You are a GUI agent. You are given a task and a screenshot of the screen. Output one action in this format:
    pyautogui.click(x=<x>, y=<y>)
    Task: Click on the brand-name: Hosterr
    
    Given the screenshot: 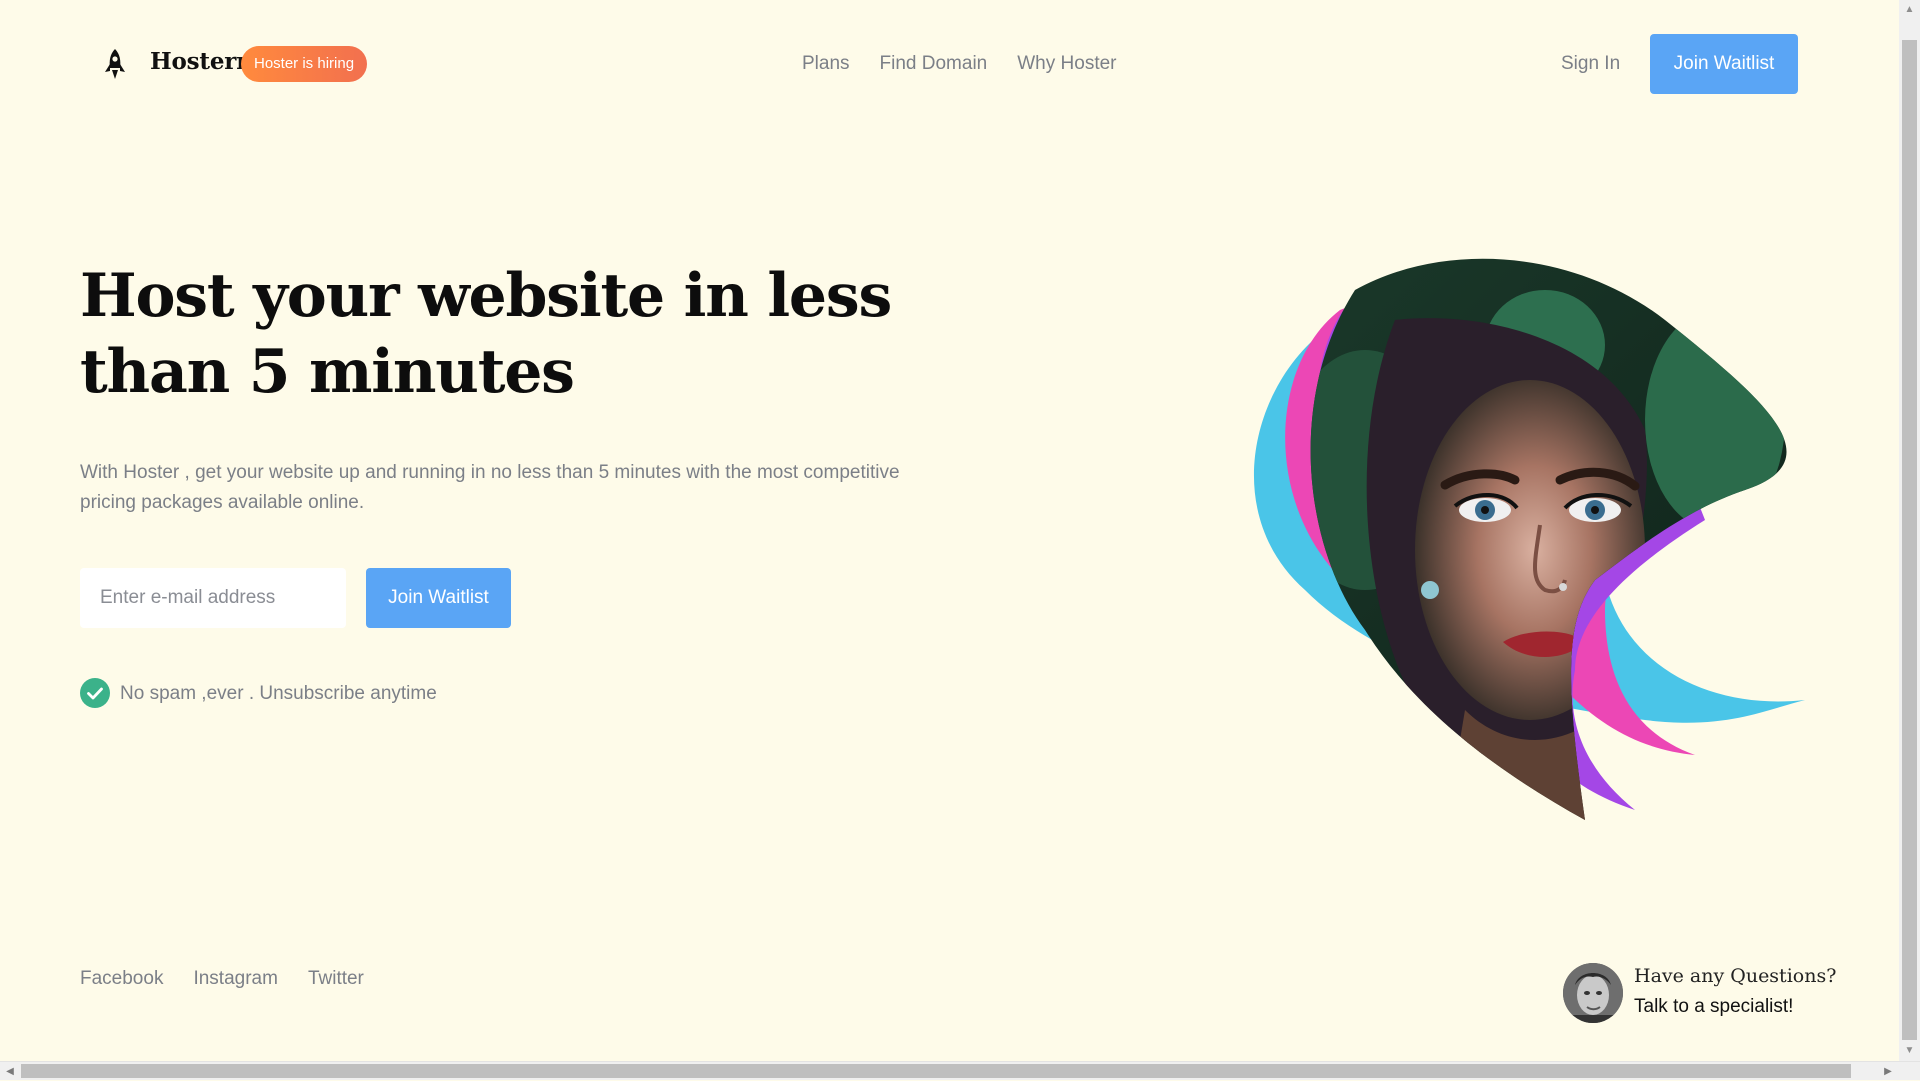 What is the action you would take?
    pyautogui.click(x=199, y=61)
    